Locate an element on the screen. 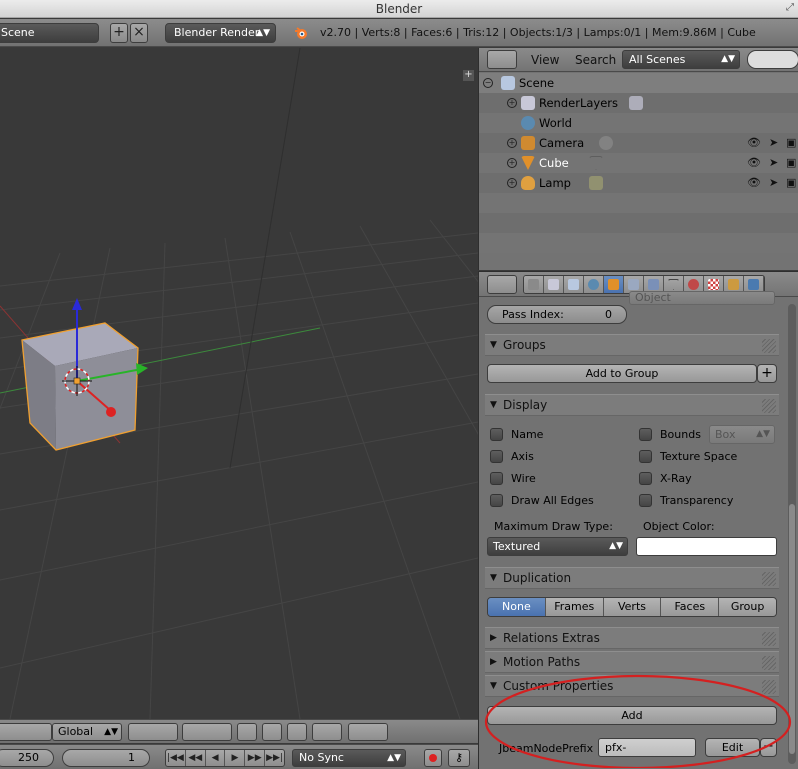 The image size is (798, 769). scene-tab-icon is located at coordinates (574, 284).